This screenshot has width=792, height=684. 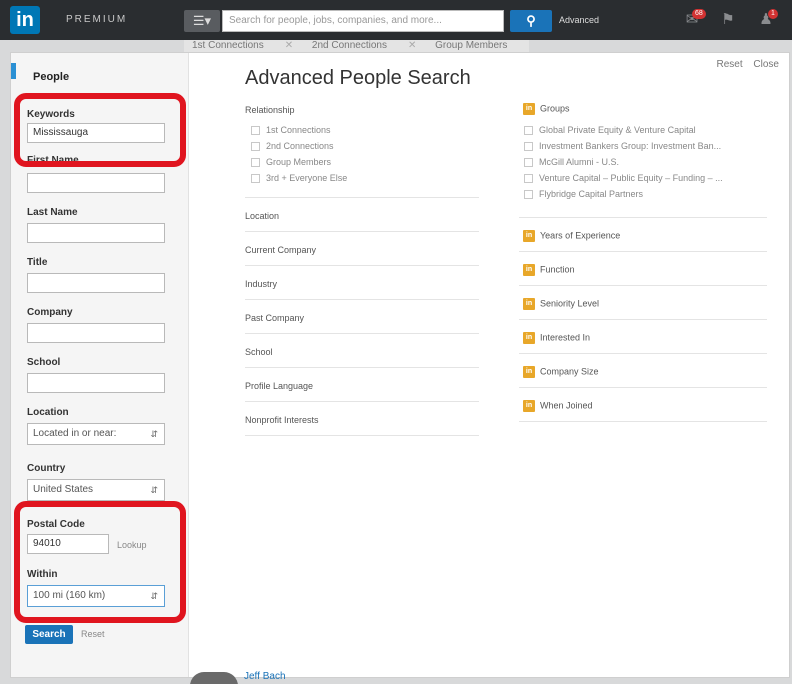 I want to click on facet-groups: in Groups, so click(x=546, y=109).